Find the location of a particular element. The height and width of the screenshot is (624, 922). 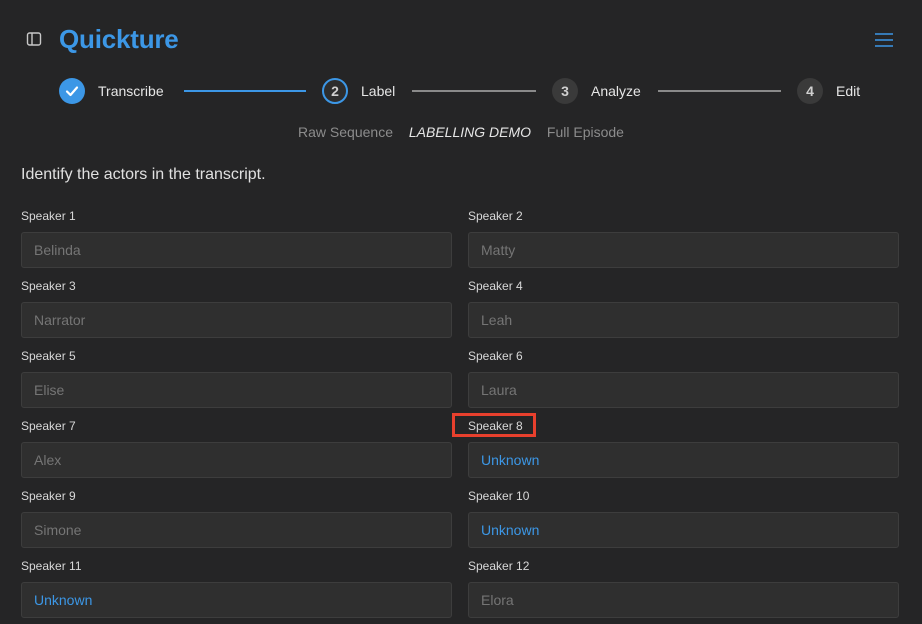

step-label: Analyze is located at coordinates (616, 91).